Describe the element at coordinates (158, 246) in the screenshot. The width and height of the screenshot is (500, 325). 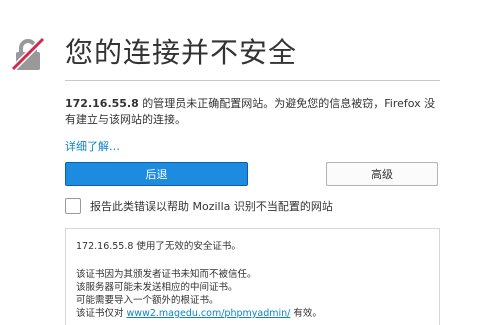
I see `cert-detail-line: 172.16.55.8 使用了无效的安全证书。` at that location.